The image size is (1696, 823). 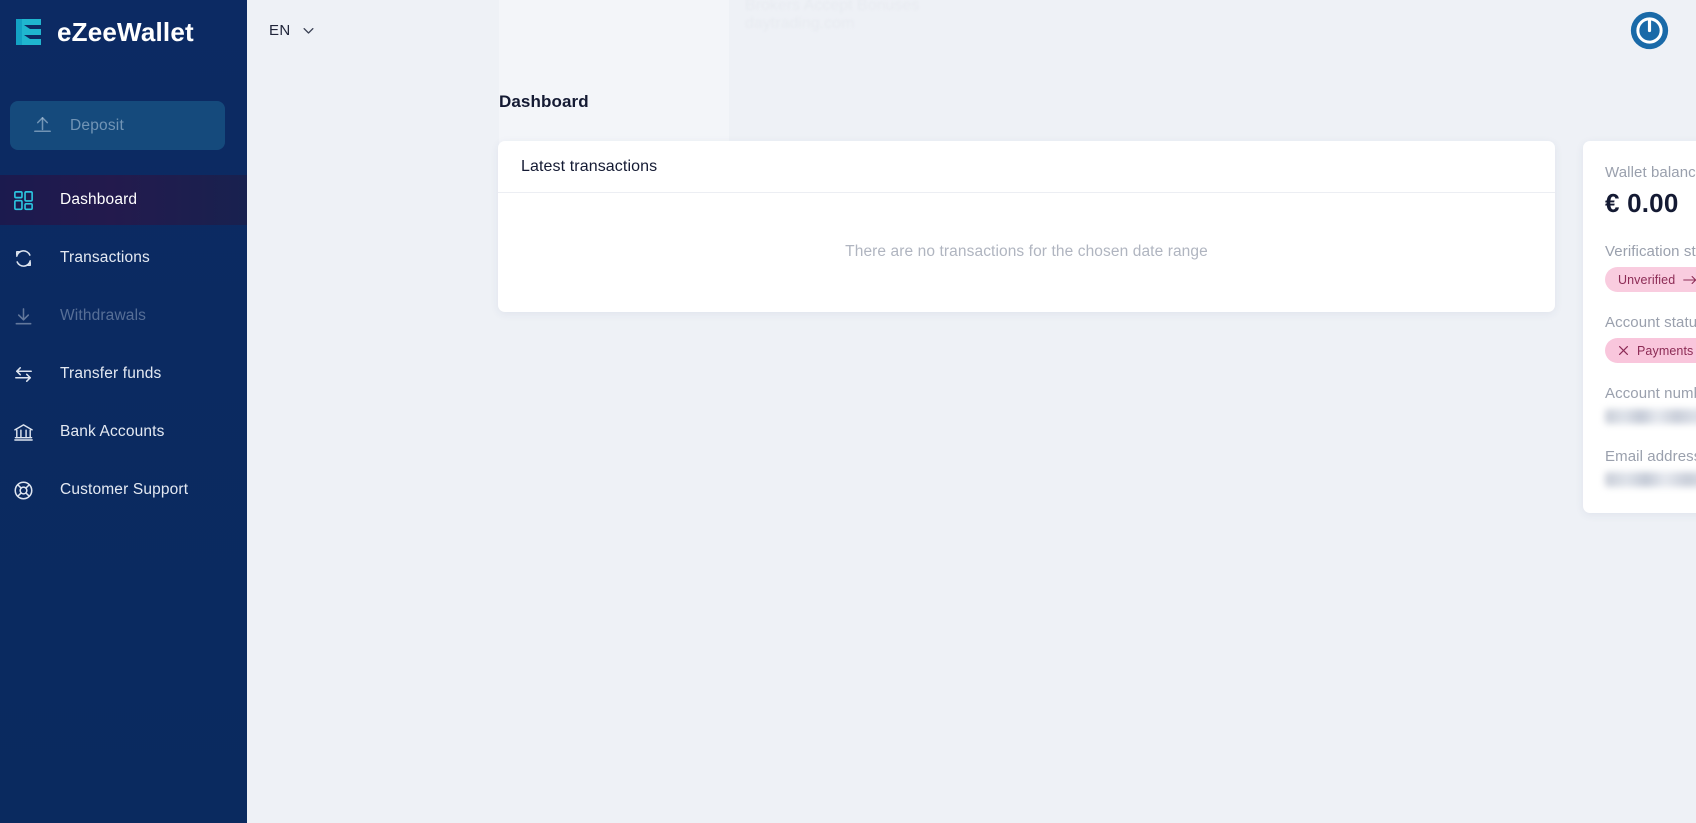 What do you see at coordinates (280, 30) in the screenshot?
I see `language-selector-value: EN` at bounding box center [280, 30].